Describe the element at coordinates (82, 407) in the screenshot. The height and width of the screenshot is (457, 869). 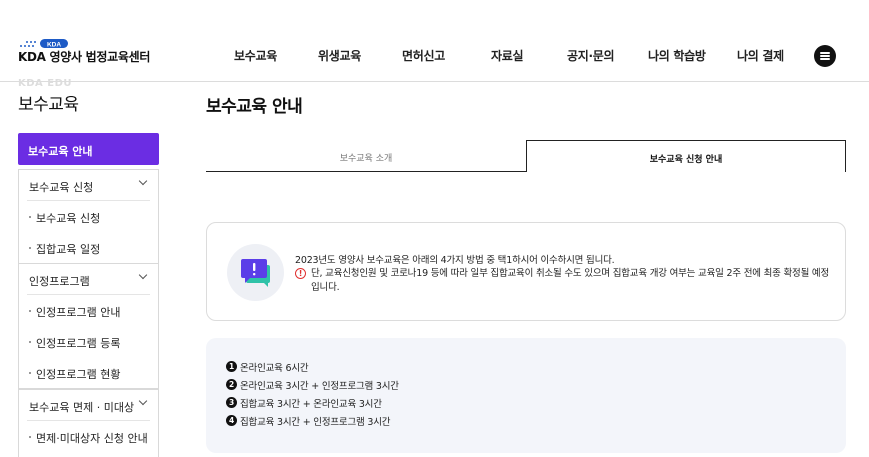
I see `sidebar-group-label: 보수교육 면제 · 미대상` at that location.